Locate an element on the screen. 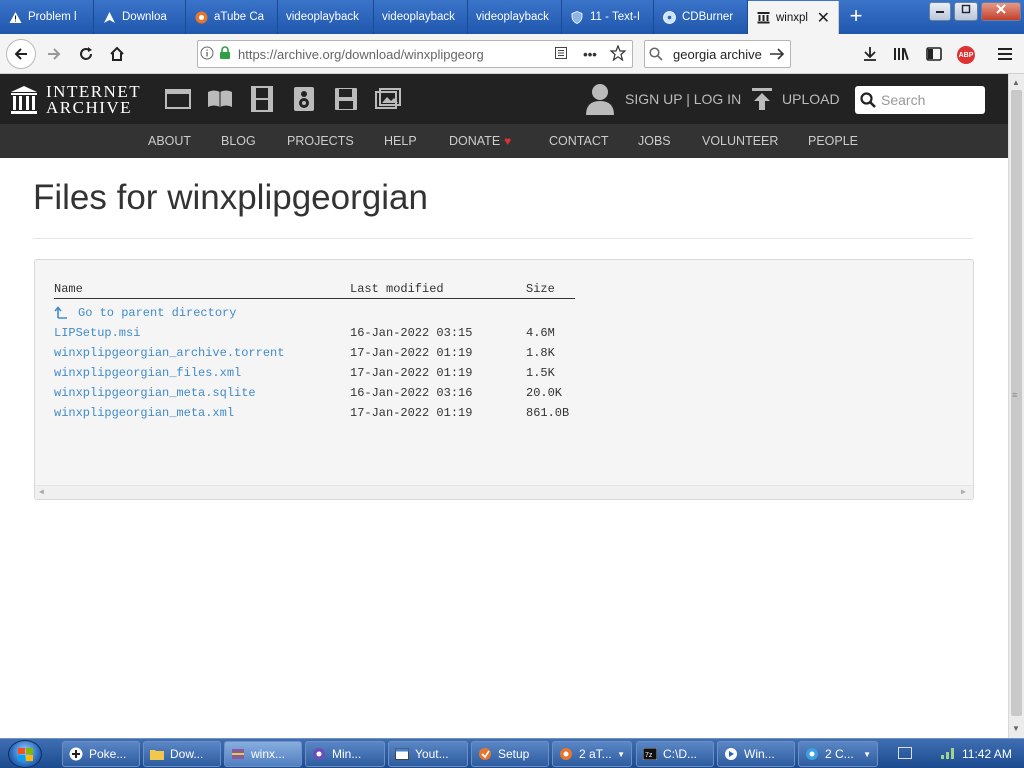  keyboard-icon is located at coordinates (905, 753).